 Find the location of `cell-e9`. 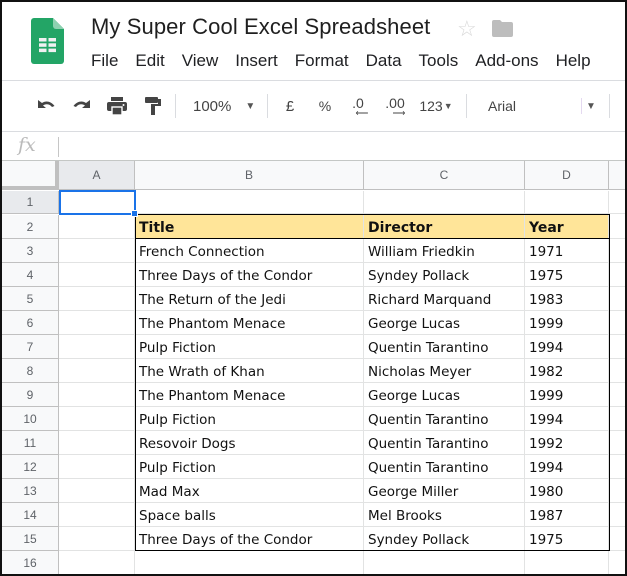

cell-e9 is located at coordinates (617, 395).